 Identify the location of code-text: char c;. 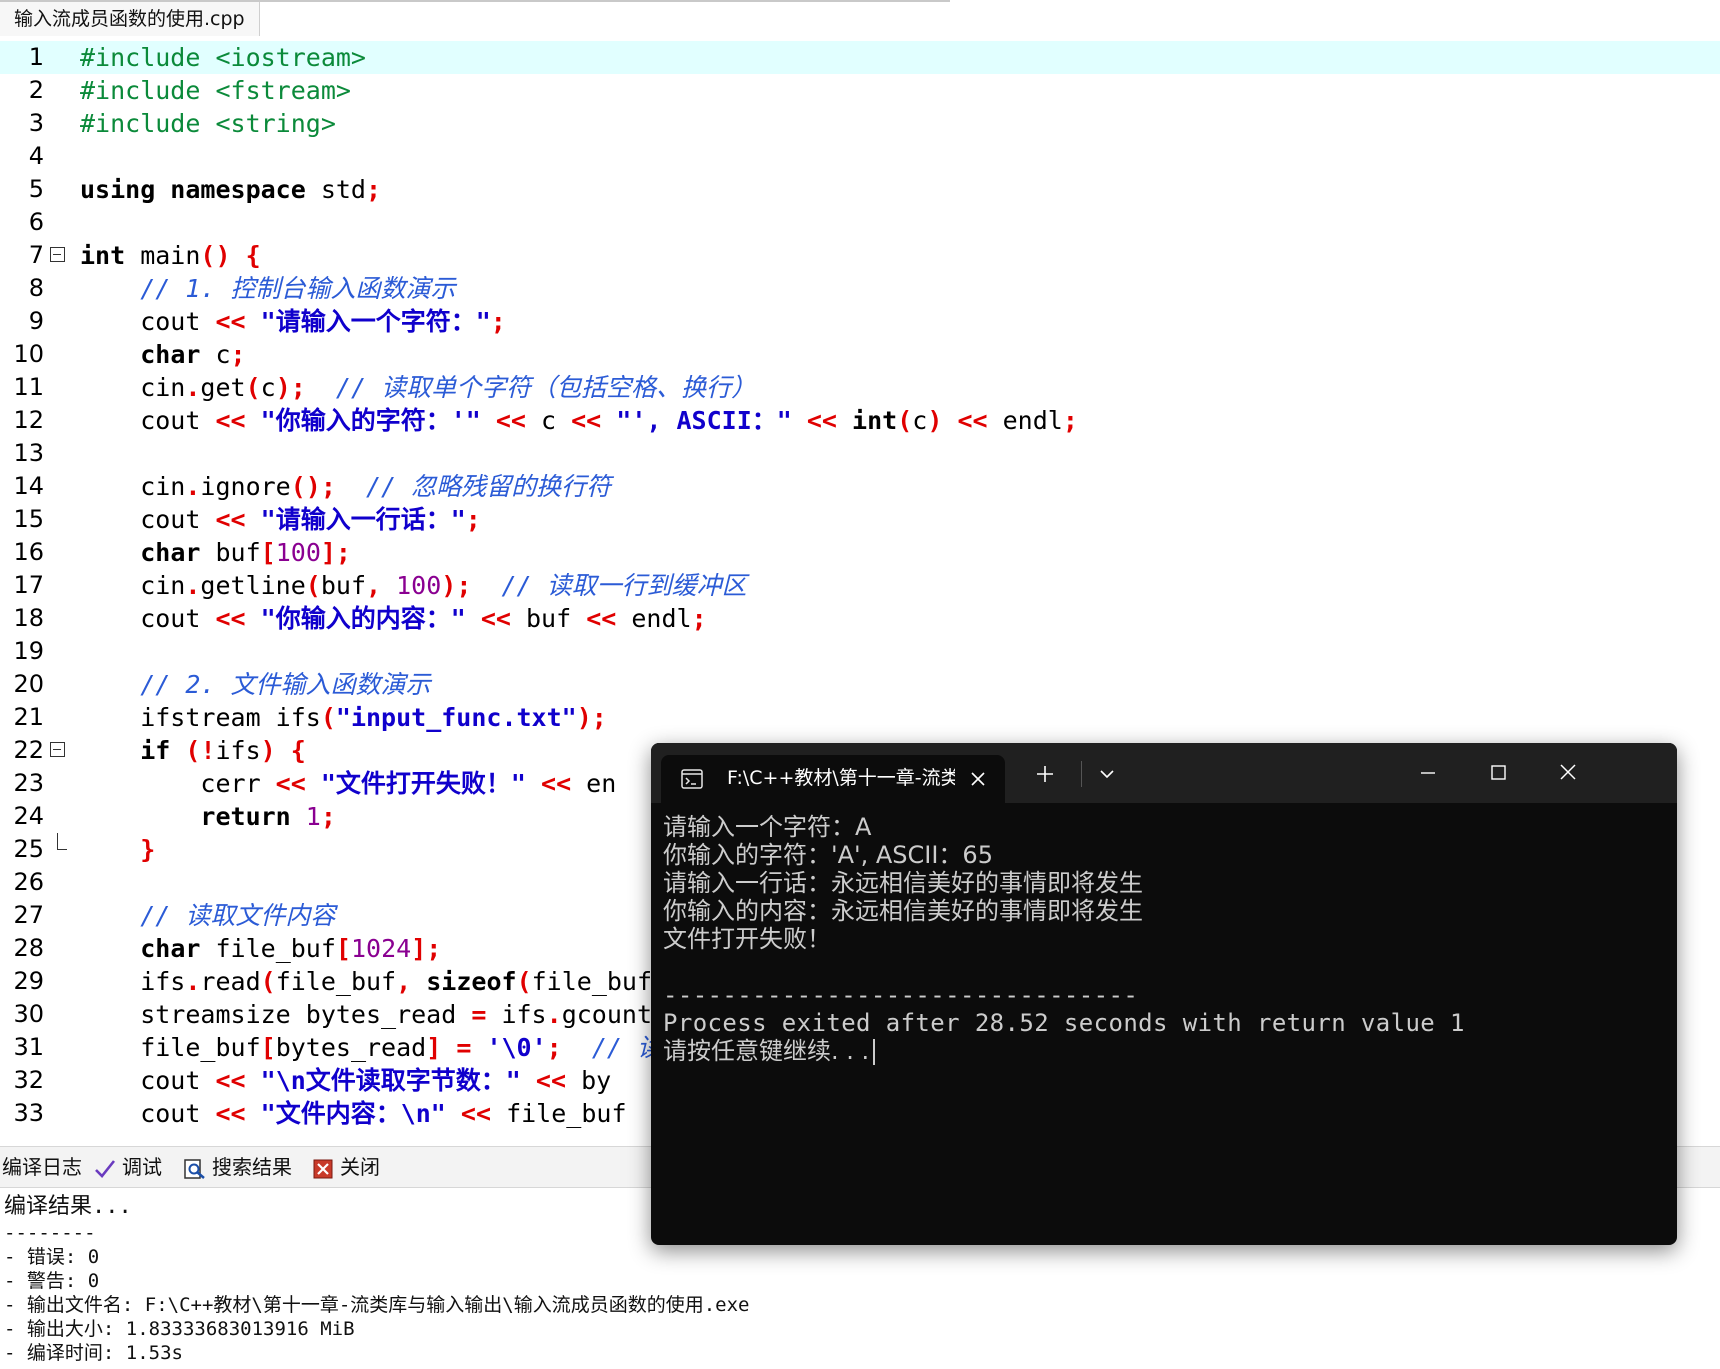
(162, 354).